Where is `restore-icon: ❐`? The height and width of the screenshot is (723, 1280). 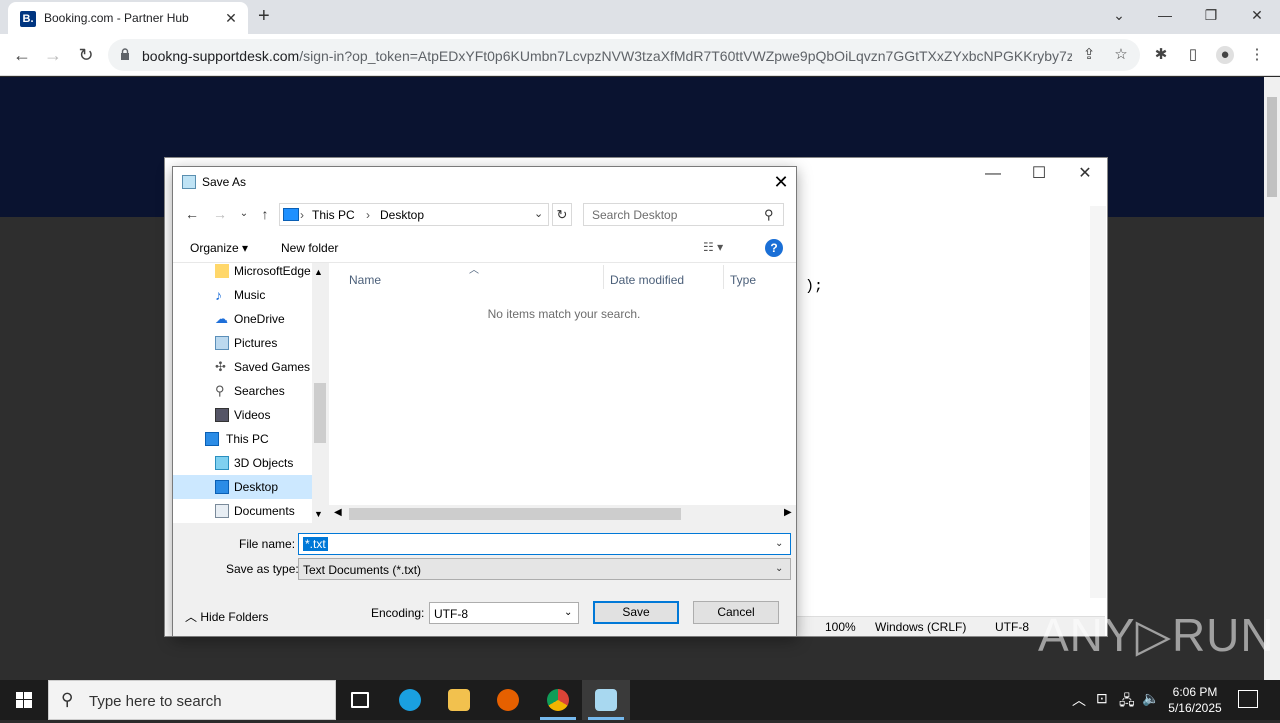 restore-icon: ❐ is located at coordinates (1211, 15).